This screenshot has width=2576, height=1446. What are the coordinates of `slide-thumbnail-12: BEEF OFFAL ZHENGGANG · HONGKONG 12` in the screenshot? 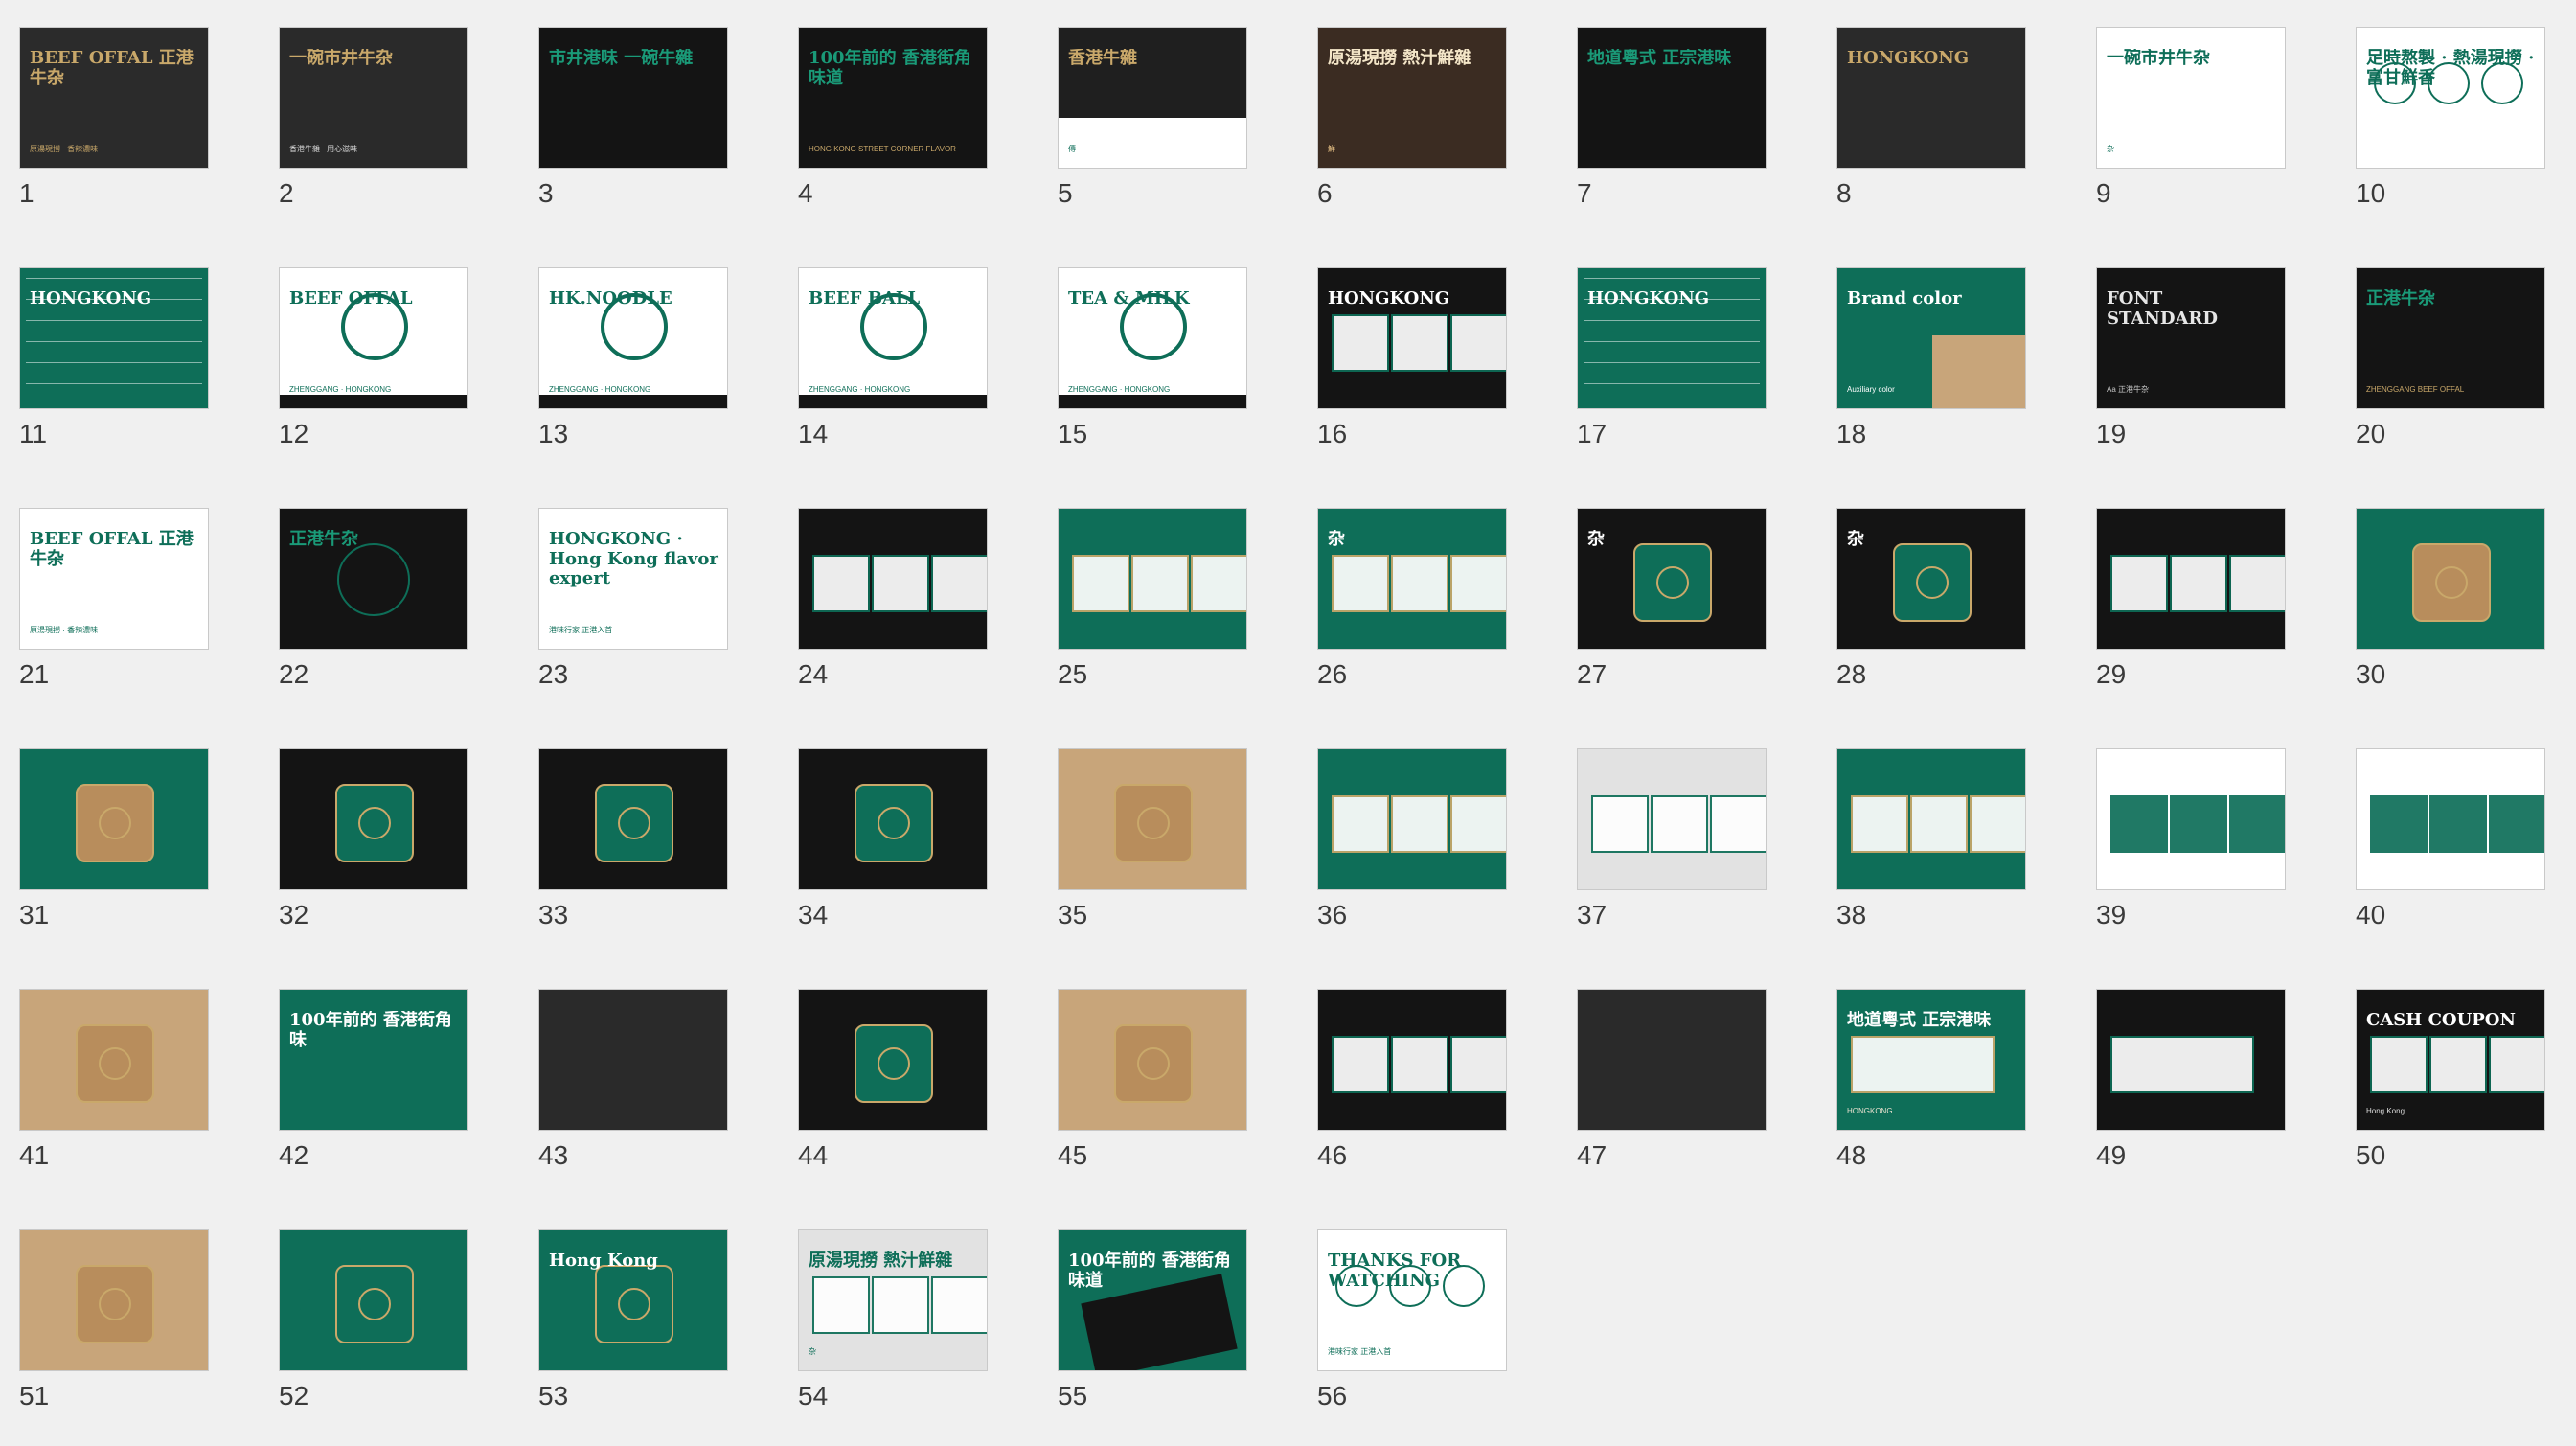 It's located at (394, 383).